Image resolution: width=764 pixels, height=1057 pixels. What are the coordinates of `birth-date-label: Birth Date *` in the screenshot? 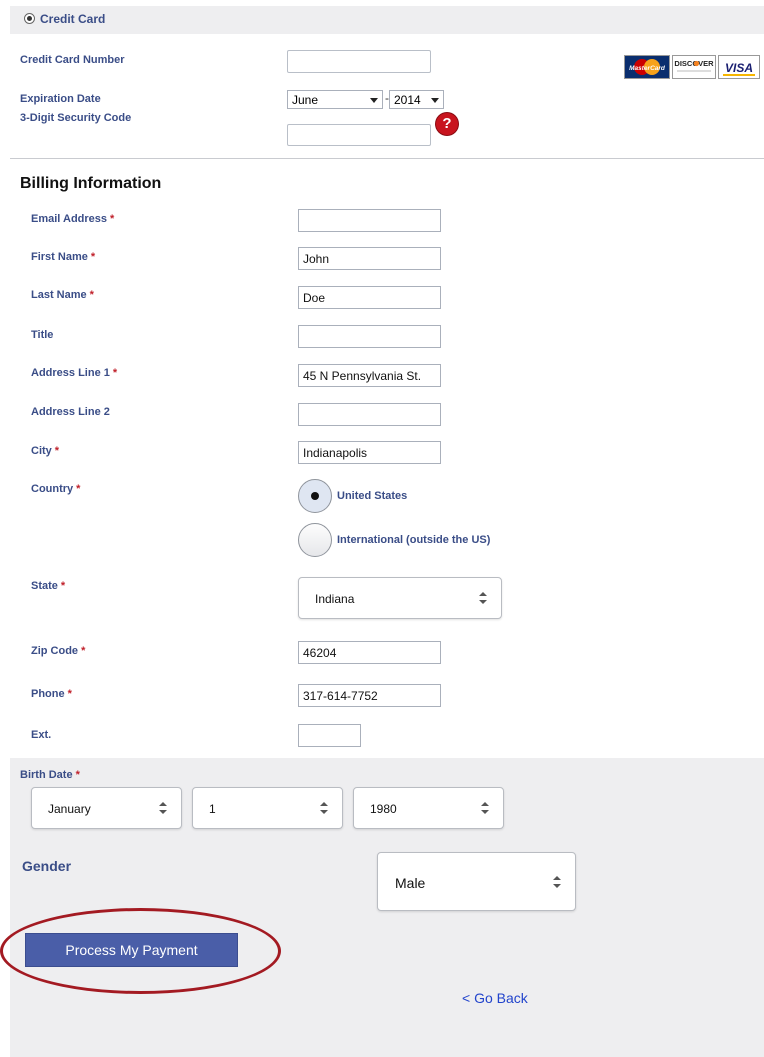 It's located at (50, 775).